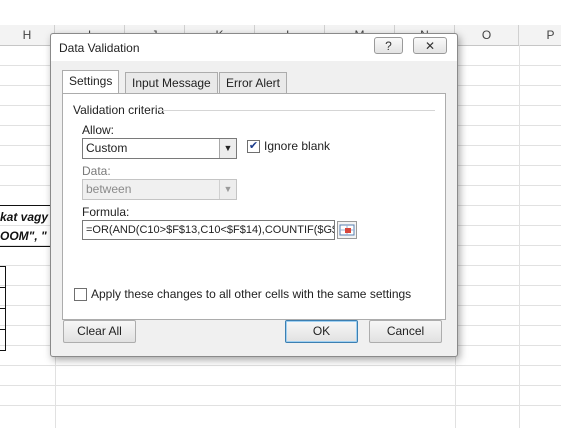 The height and width of the screenshot is (428, 561). I want to click on allow-select: Custom ▼, so click(159, 148).